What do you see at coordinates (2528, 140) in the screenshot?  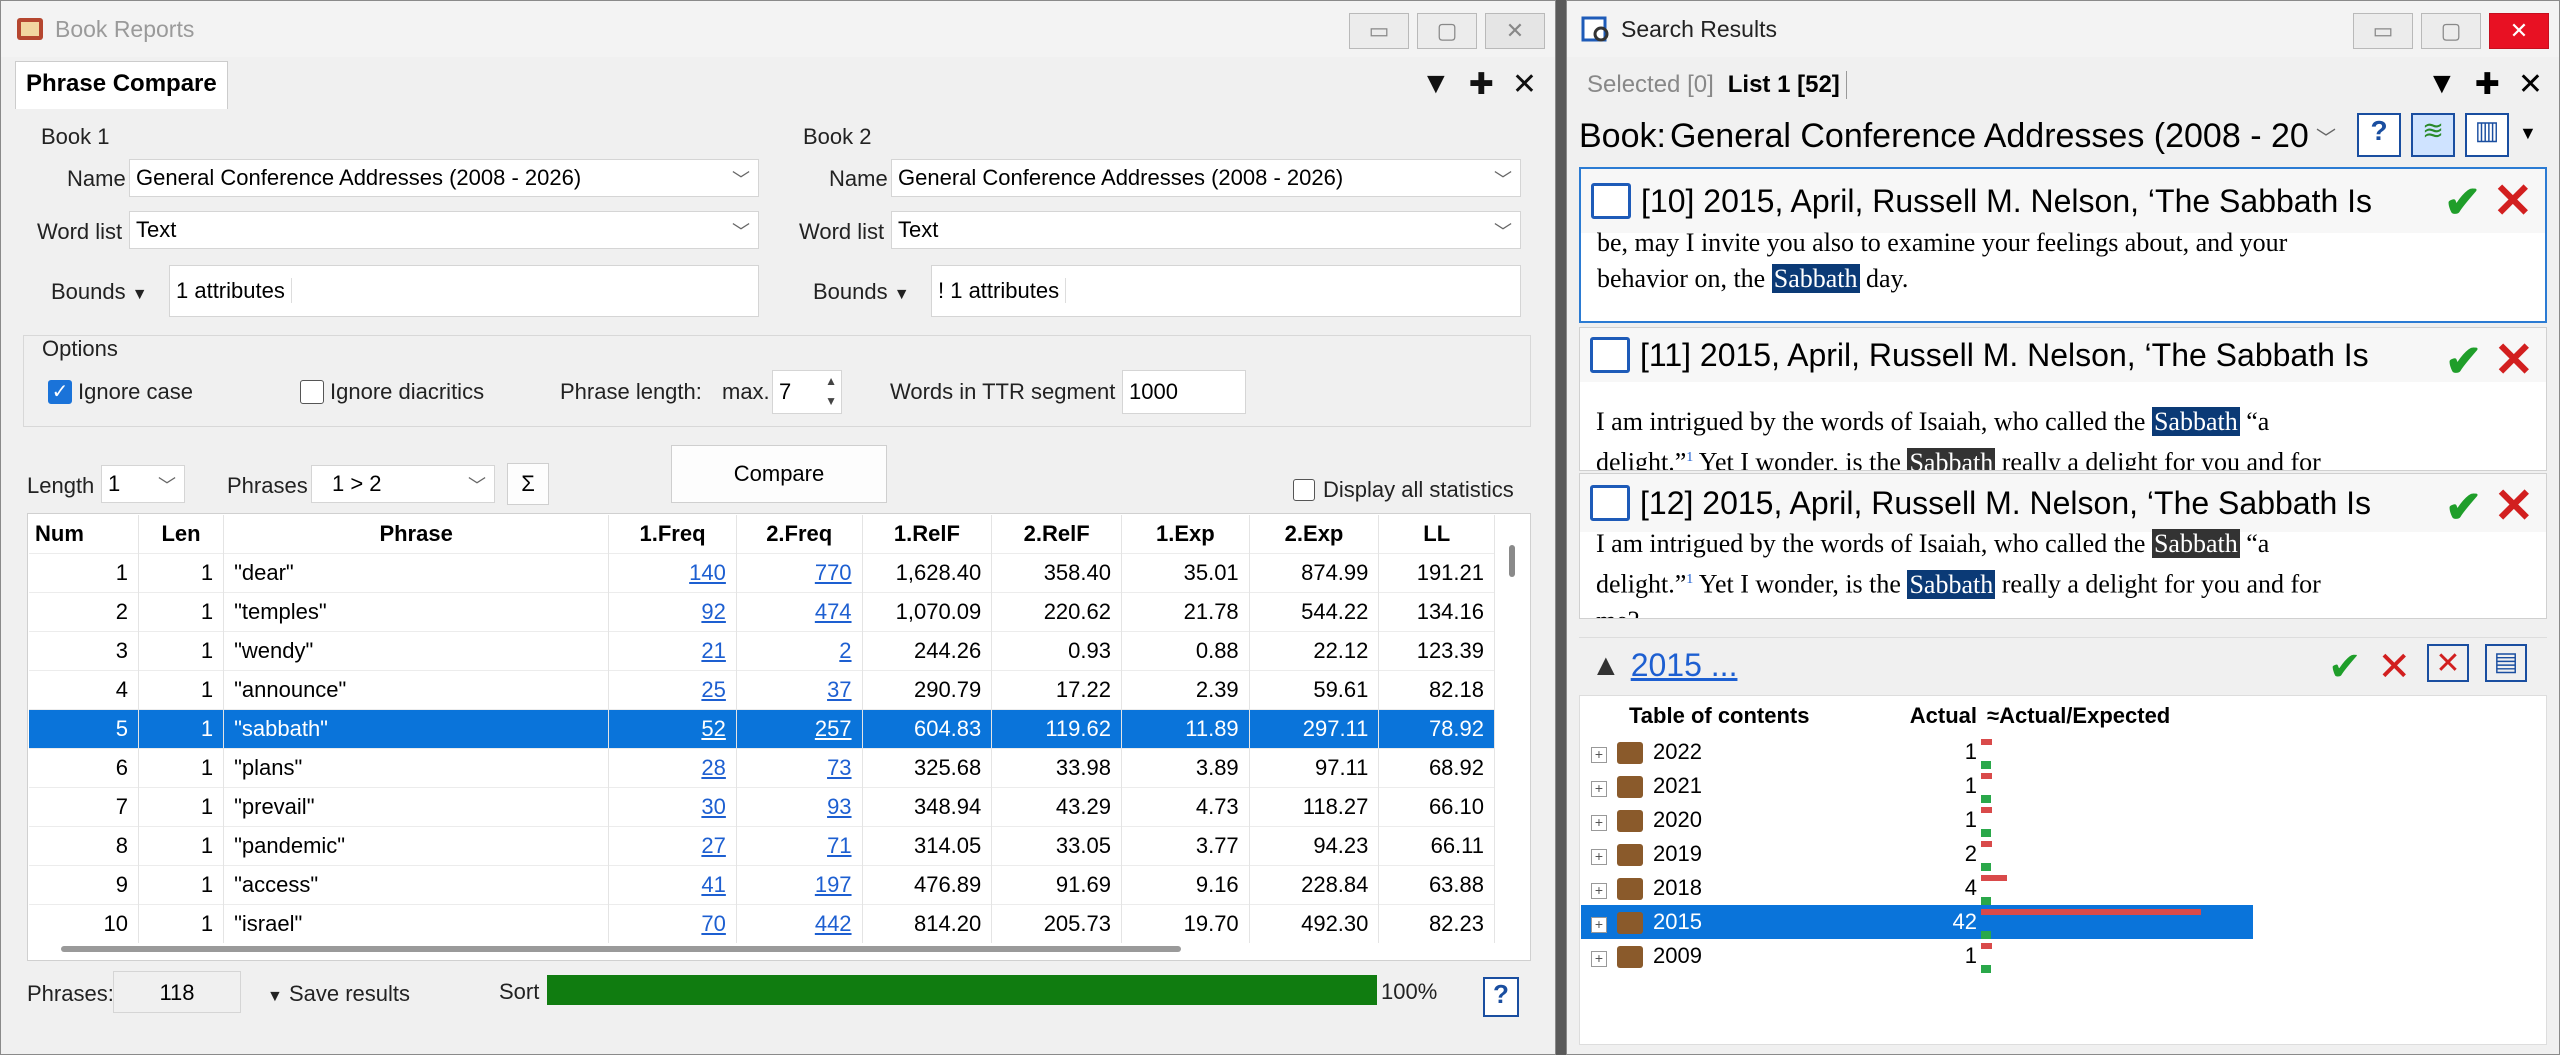 I see `caret-down-icon: ▼` at bounding box center [2528, 140].